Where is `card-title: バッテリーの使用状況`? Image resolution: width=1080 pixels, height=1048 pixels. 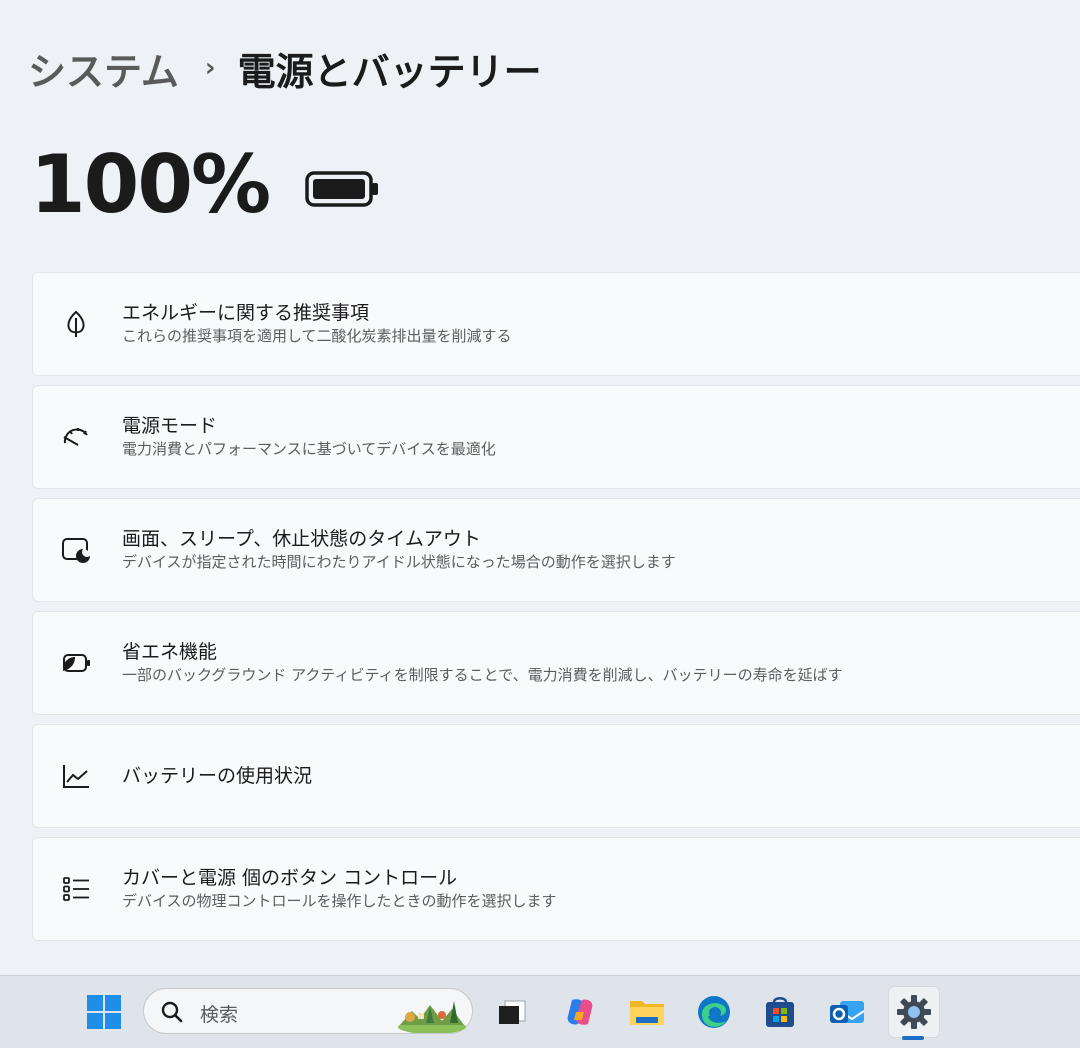 card-title: バッテリーの使用状況 is located at coordinates (217, 776).